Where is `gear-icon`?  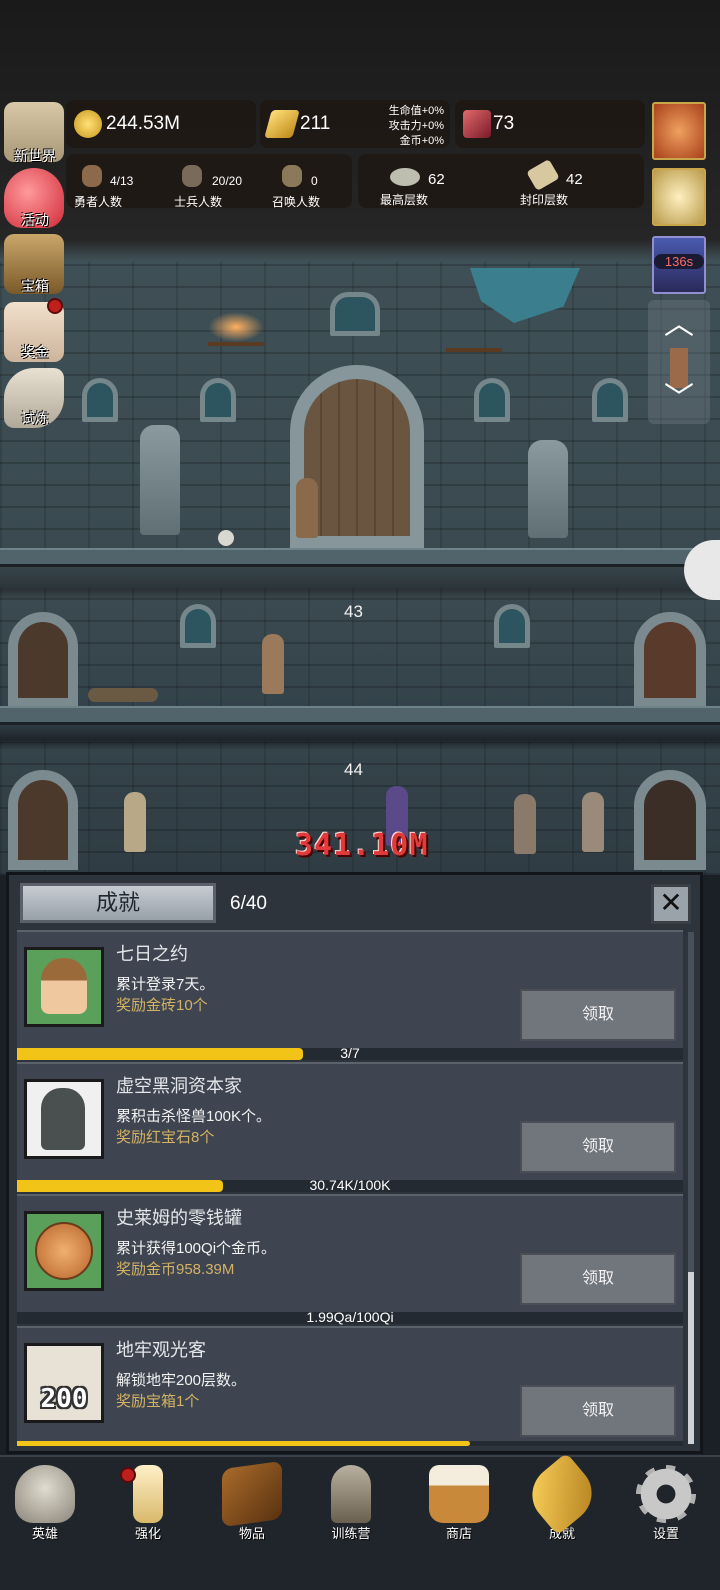
gear-icon is located at coordinates (666, 1494).